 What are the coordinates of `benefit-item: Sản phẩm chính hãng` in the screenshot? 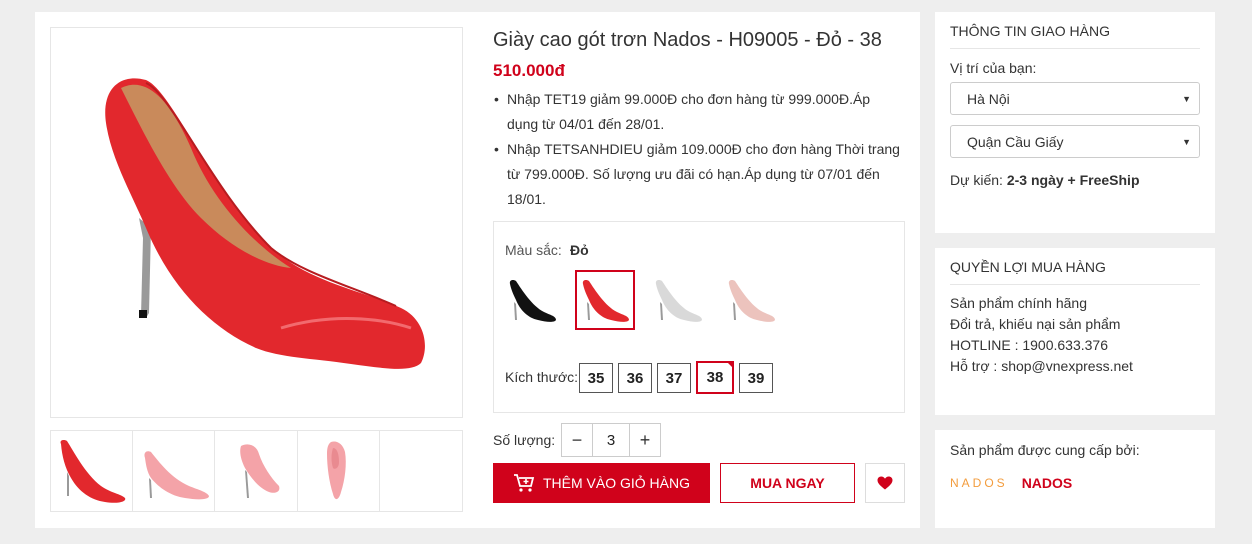 It's located at (1018, 303).